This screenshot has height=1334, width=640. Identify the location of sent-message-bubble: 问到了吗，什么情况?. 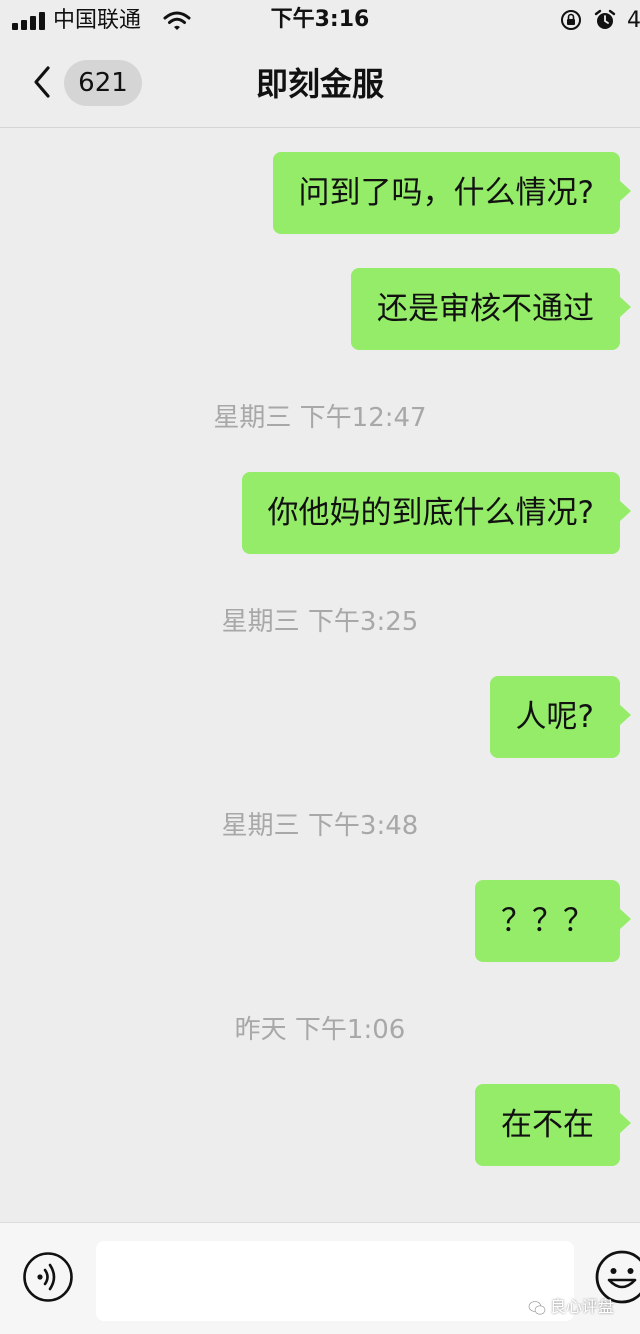
(452, 193).